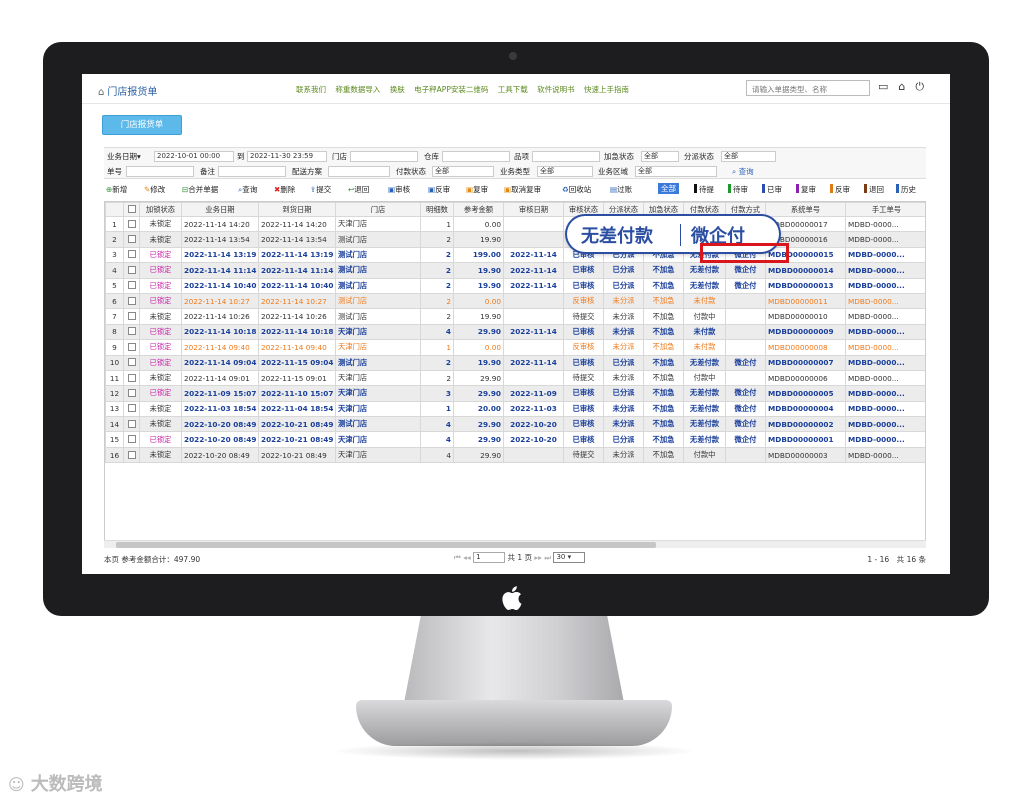  What do you see at coordinates (704, 189) in the screenshot?
I see `legend-pending-submit: 待提` at bounding box center [704, 189].